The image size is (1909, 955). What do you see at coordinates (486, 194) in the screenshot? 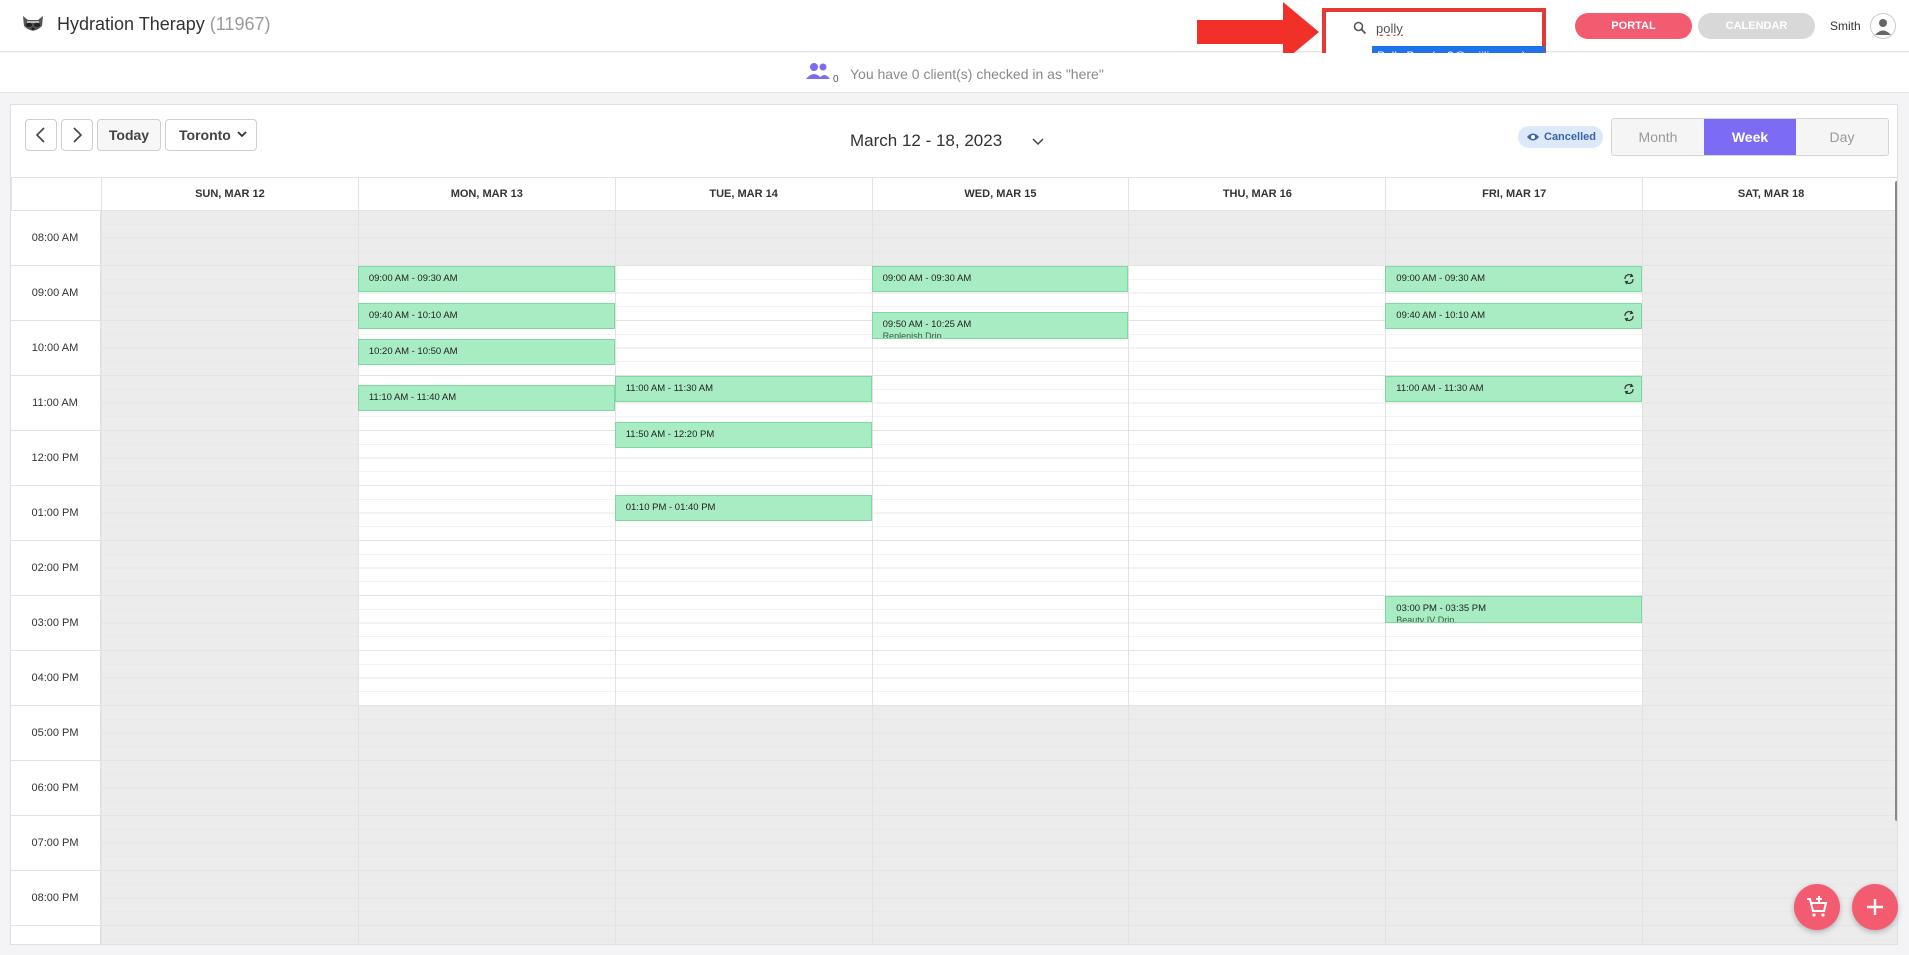
I see `day-header: MON, MAR 13` at bounding box center [486, 194].